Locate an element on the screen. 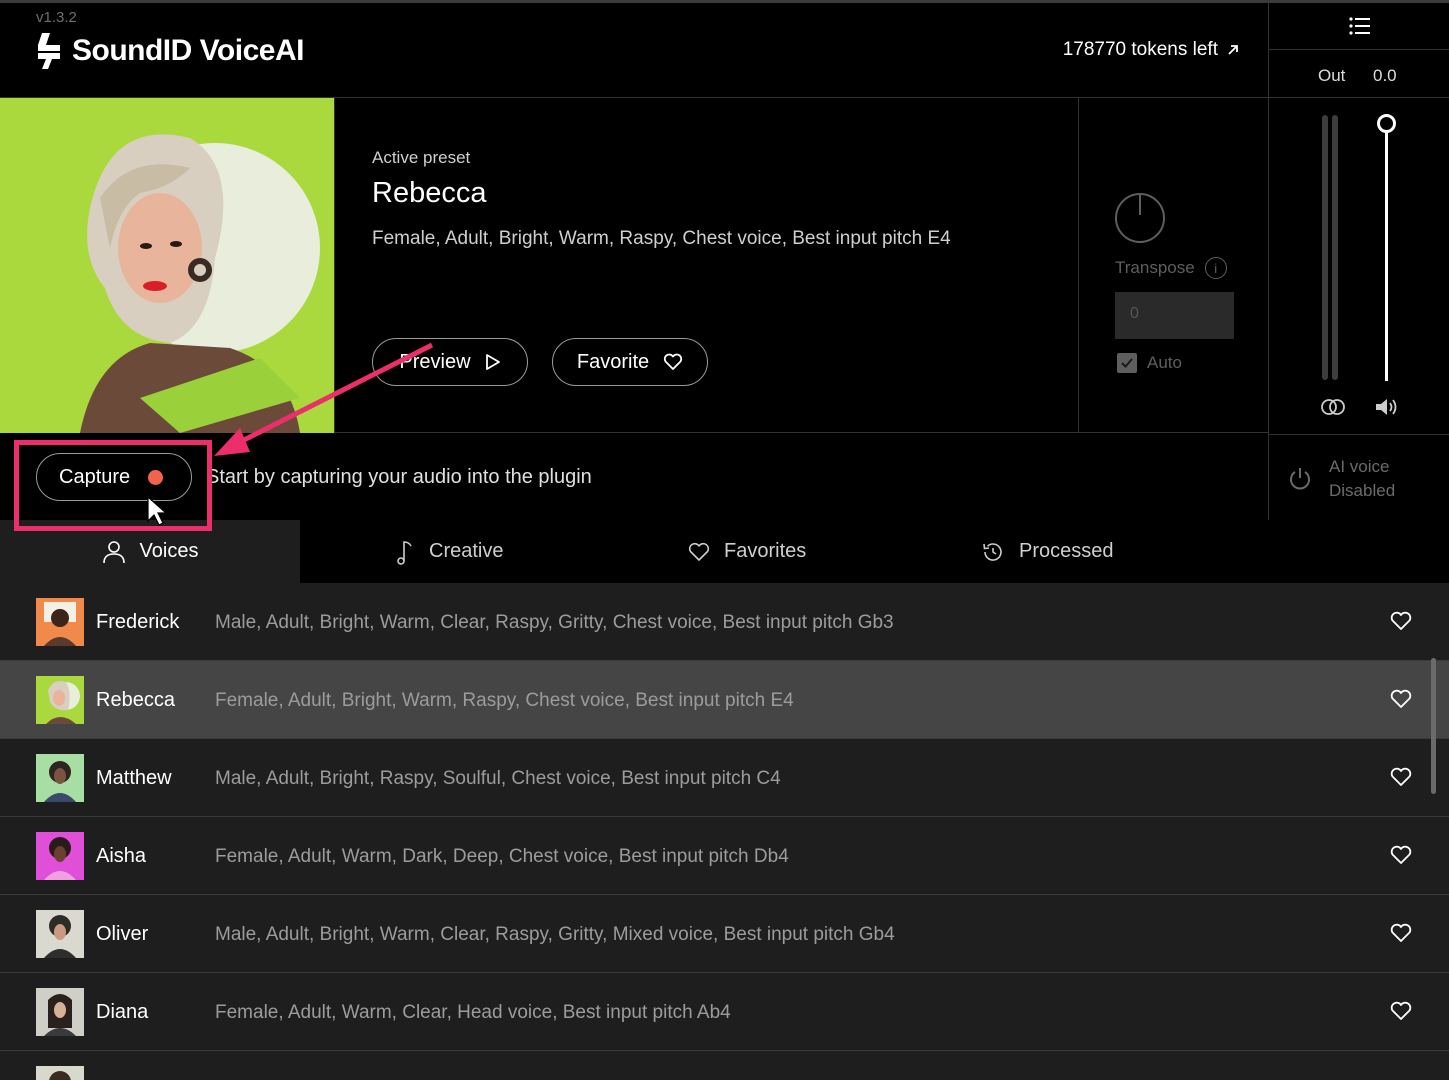 The image size is (1449, 1080). voice-name: Rebecca is located at coordinates (135, 700).